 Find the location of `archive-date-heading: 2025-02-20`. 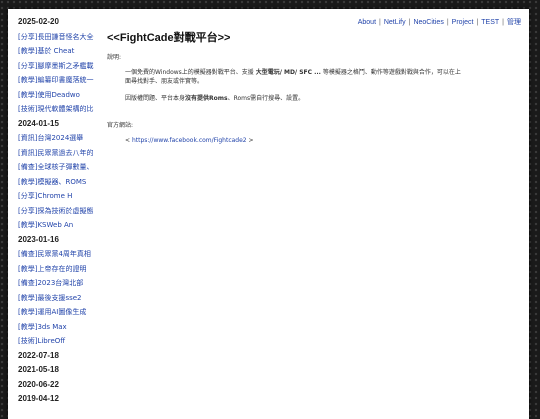

archive-date-heading: 2025-02-20 is located at coordinates (38, 21).